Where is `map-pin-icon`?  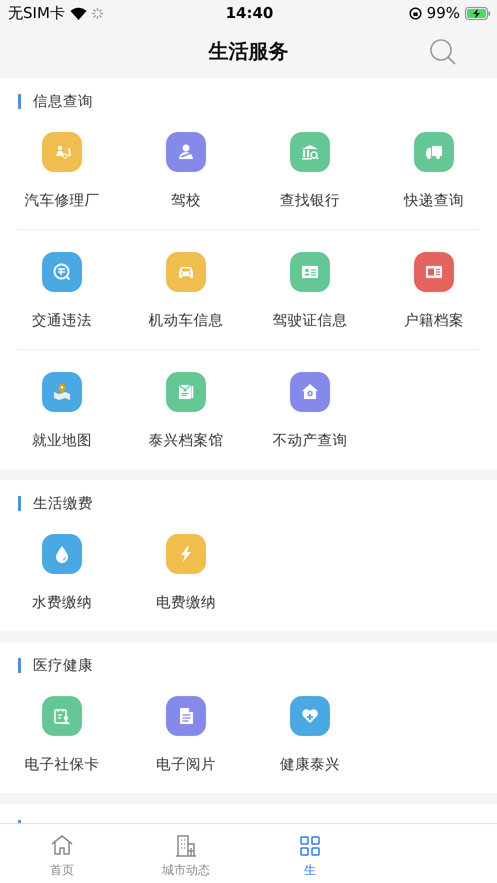
map-pin-icon is located at coordinates (62, 392).